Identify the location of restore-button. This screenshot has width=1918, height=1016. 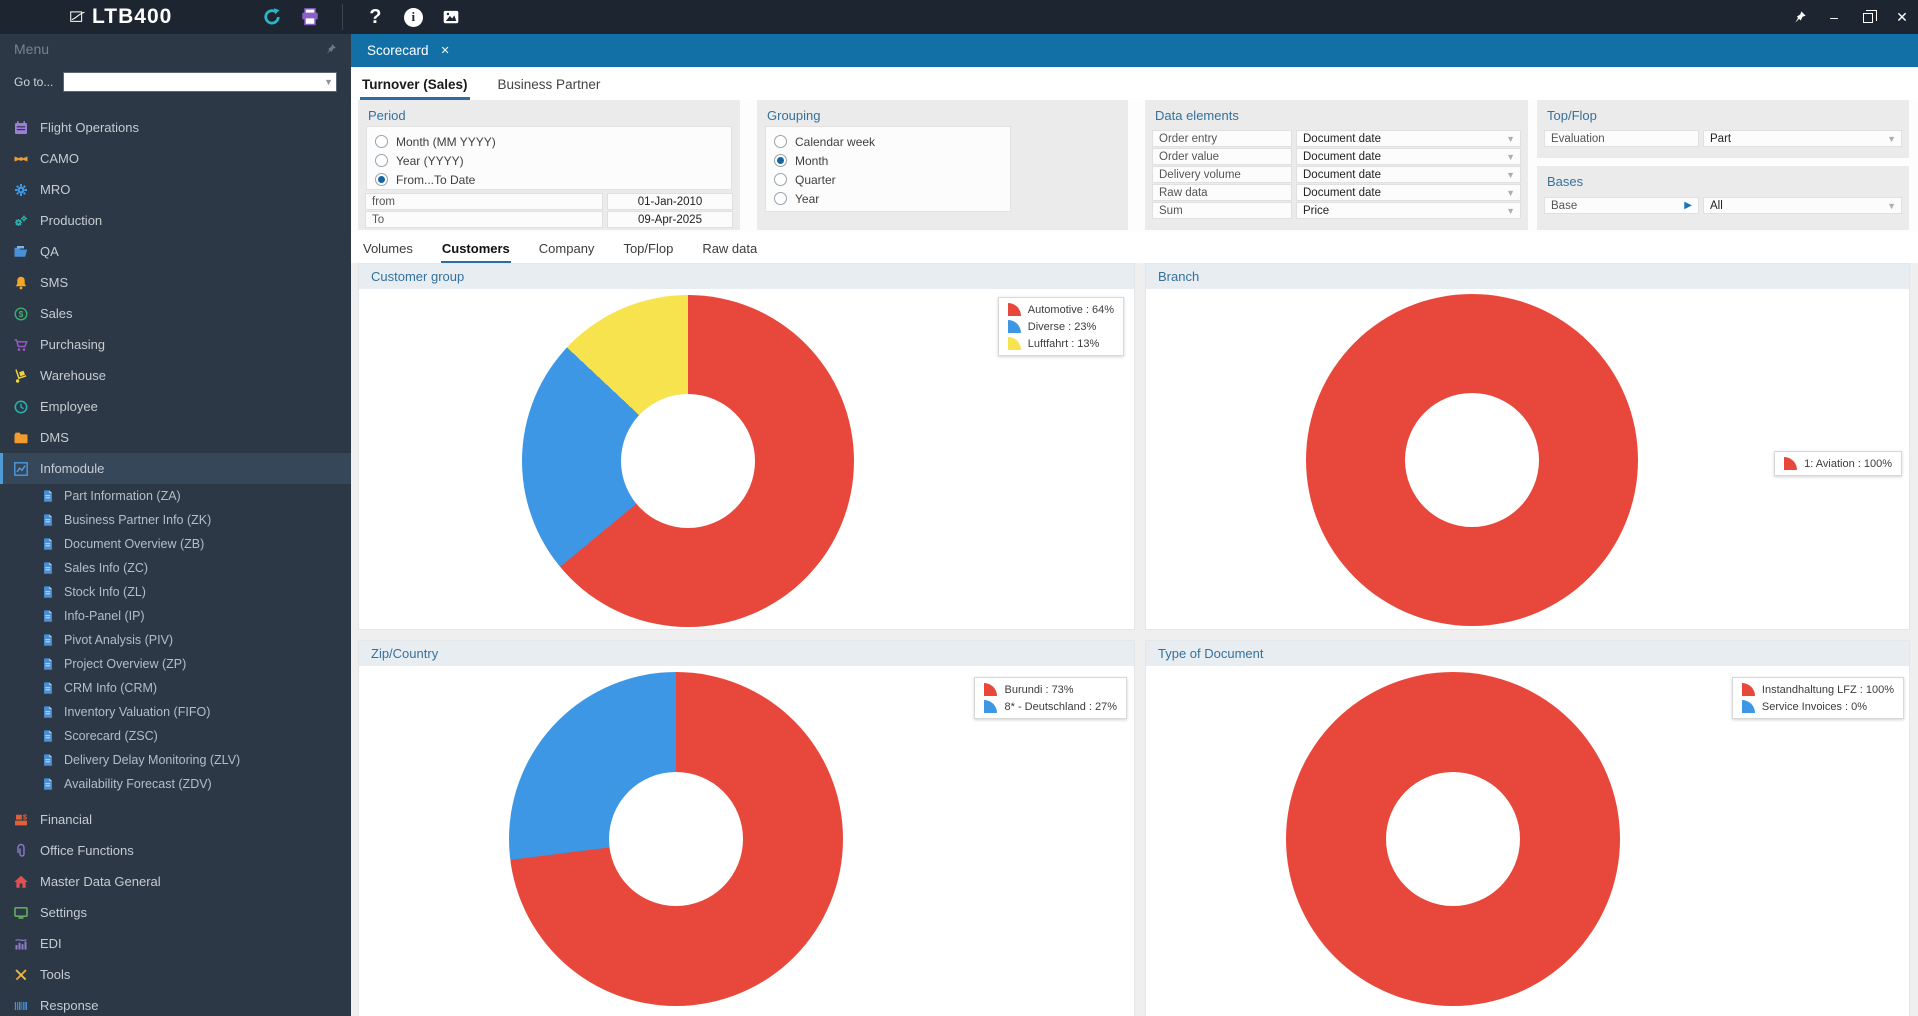
(1868, 17).